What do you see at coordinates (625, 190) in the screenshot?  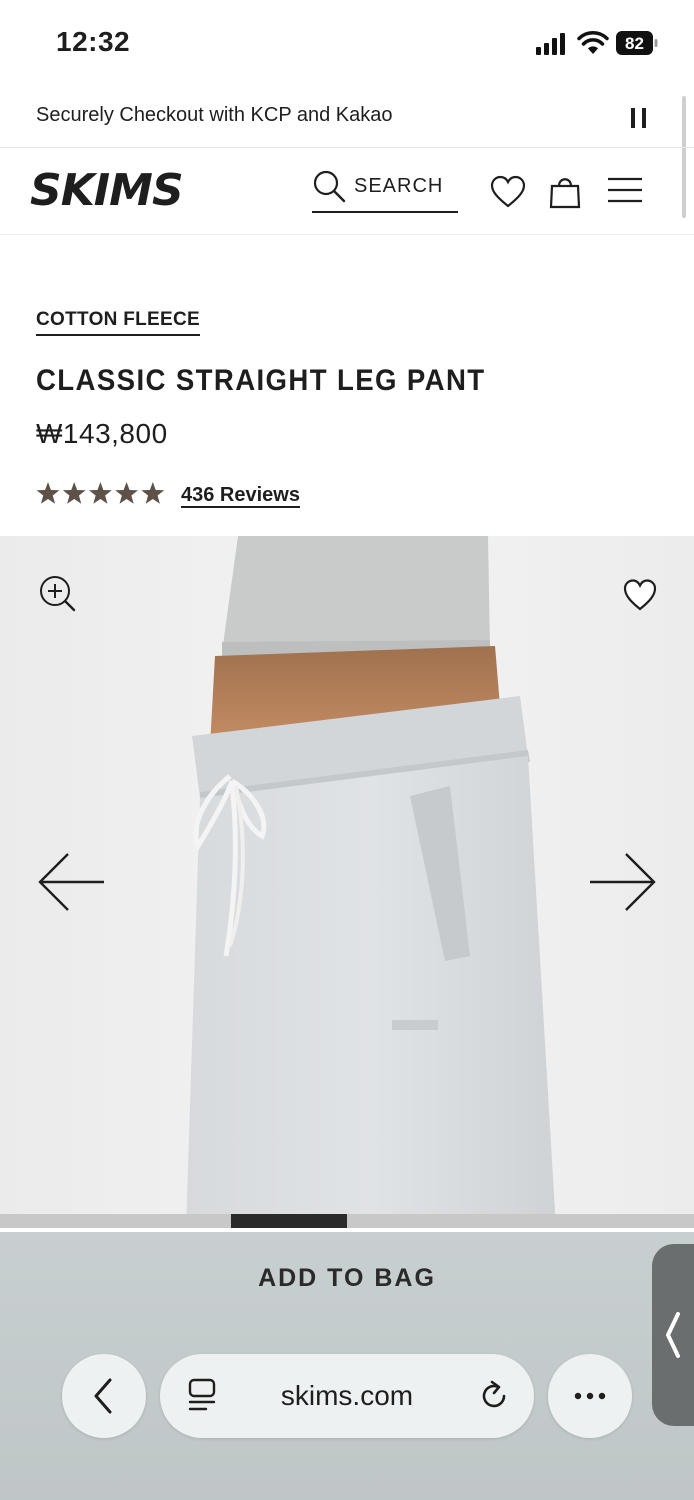 I see `hamburger-menu-icon` at bounding box center [625, 190].